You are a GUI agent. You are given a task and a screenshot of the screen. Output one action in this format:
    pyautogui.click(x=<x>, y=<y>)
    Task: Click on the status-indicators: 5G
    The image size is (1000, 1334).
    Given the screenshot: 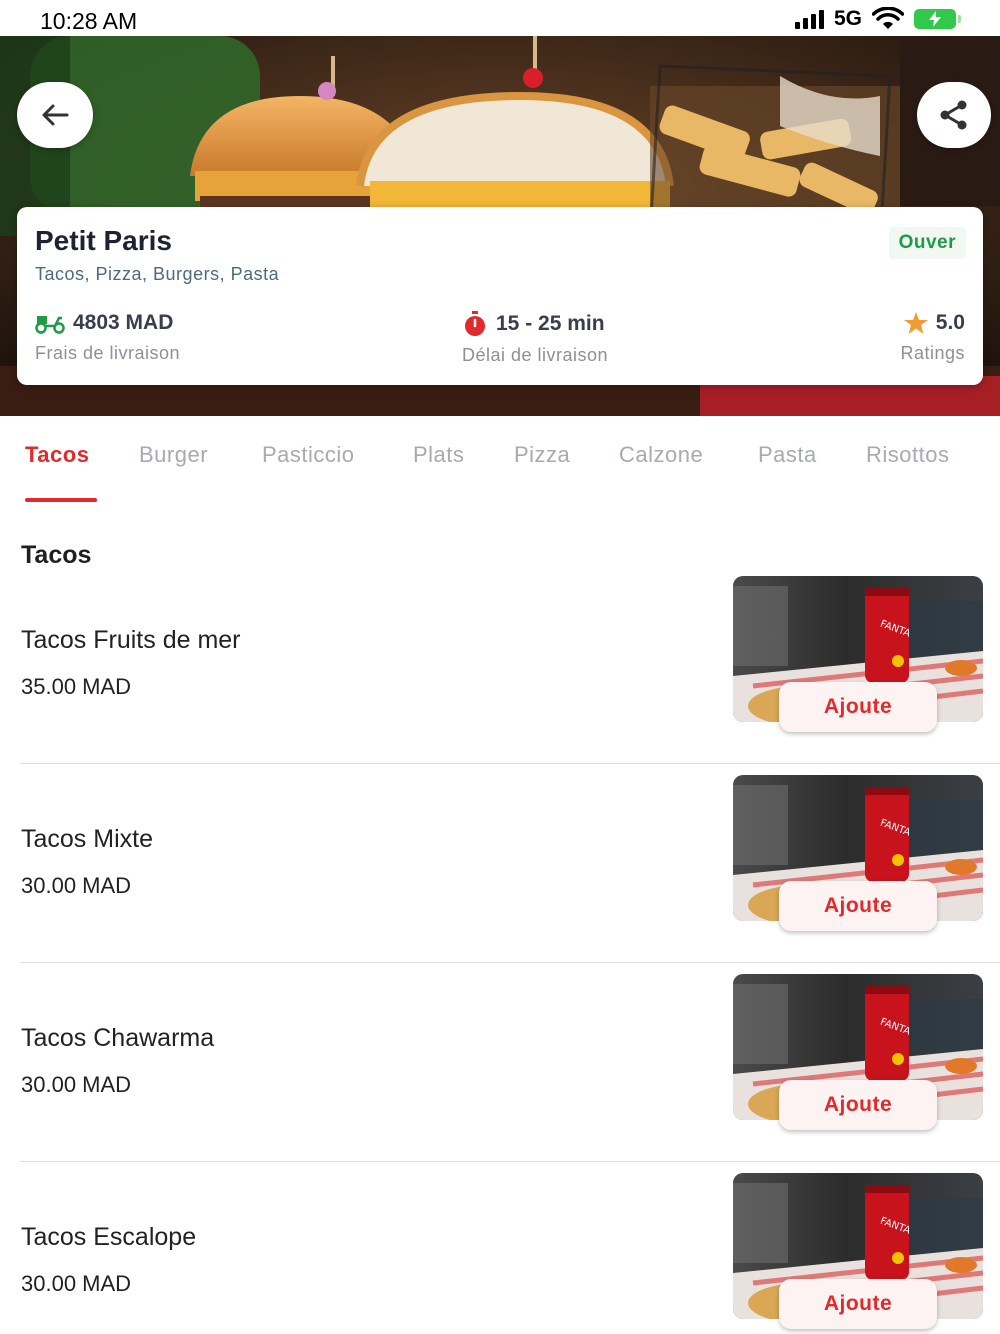 What is the action you would take?
    pyautogui.click(x=877, y=19)
    